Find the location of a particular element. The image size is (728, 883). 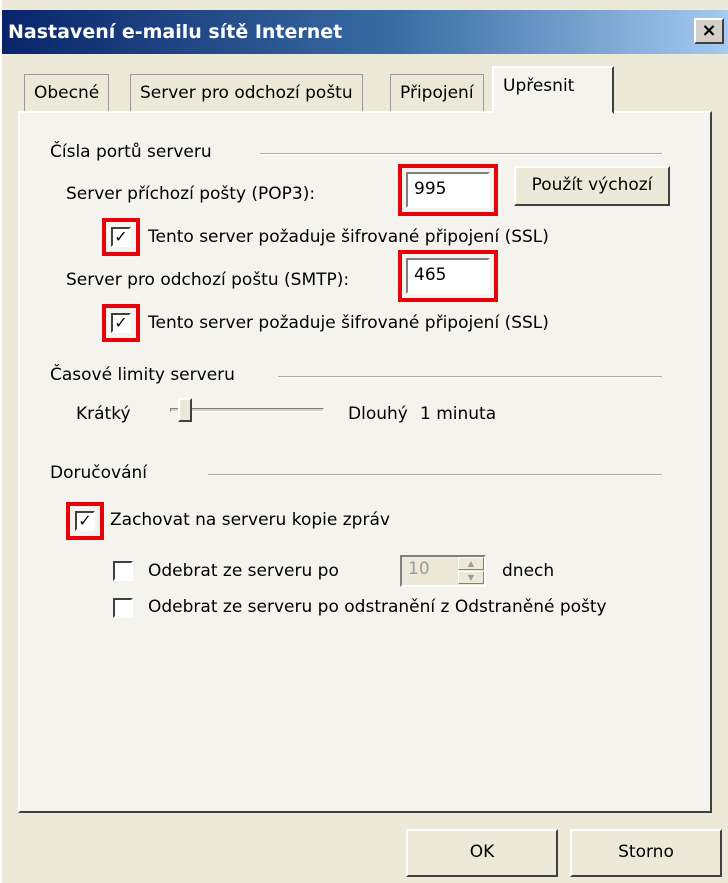

delivery-group-divider is located at coordinates (435, 475).